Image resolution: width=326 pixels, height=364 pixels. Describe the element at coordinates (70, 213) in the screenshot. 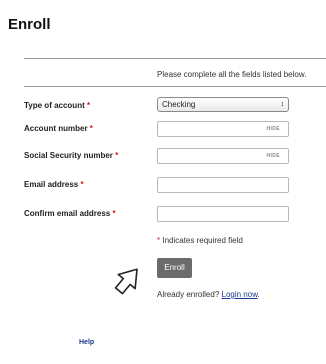

I see `confirm-email-label: Confirm email address *` at that location.